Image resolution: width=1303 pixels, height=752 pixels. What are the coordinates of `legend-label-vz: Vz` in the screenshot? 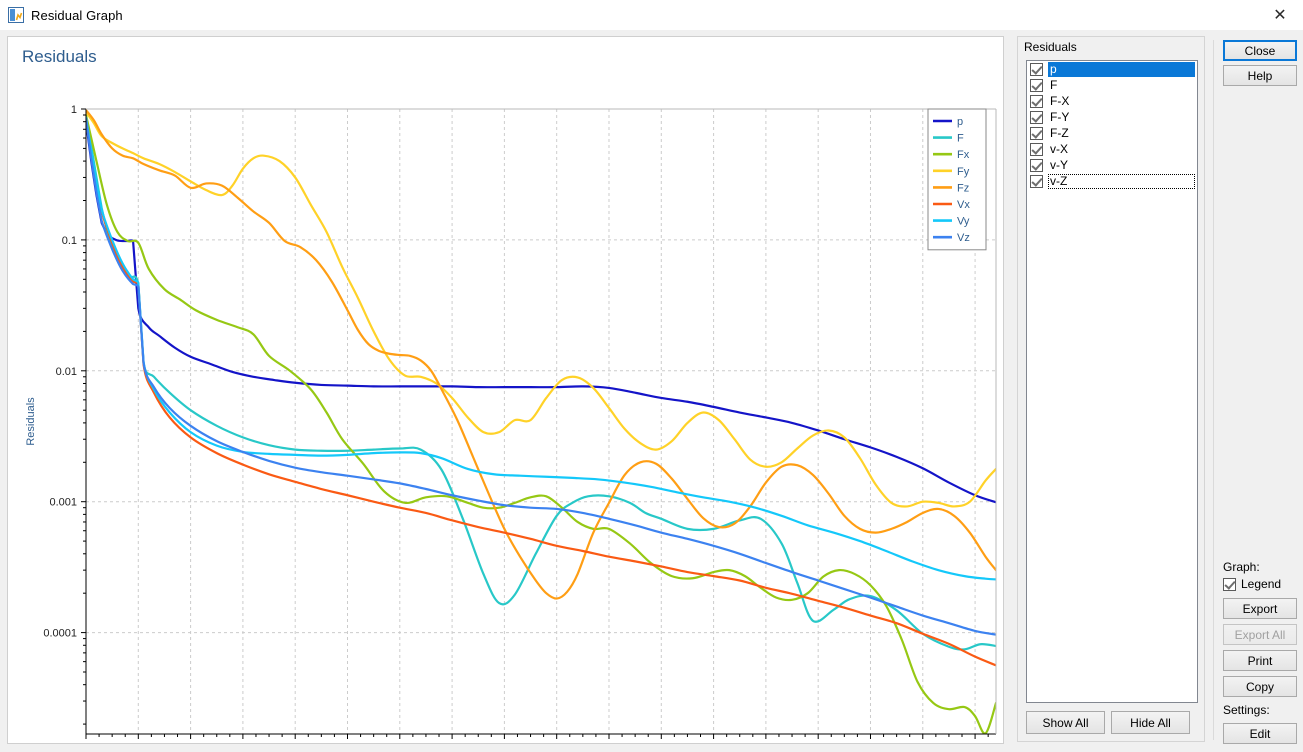 It's located at (963, 238).